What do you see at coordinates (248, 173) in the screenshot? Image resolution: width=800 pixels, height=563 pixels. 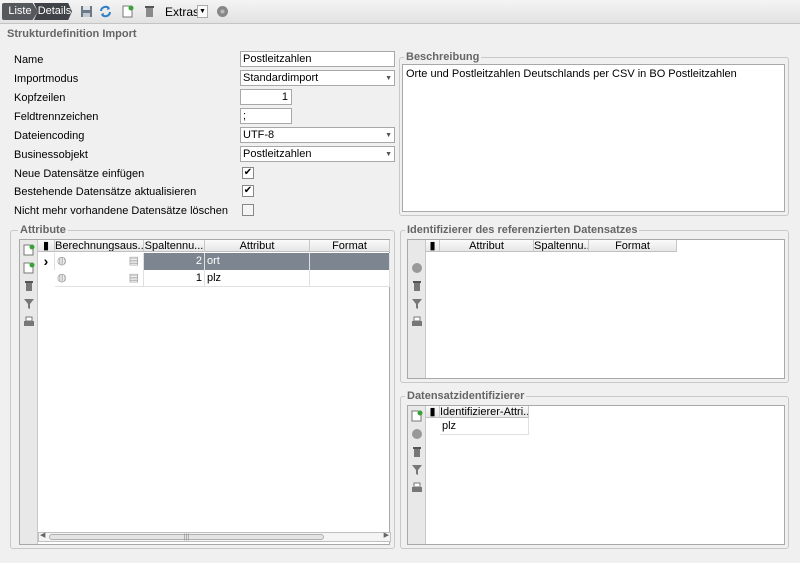 I see `neue-datensaetze-checkbox: ✔` at bounding box center [248, 173].